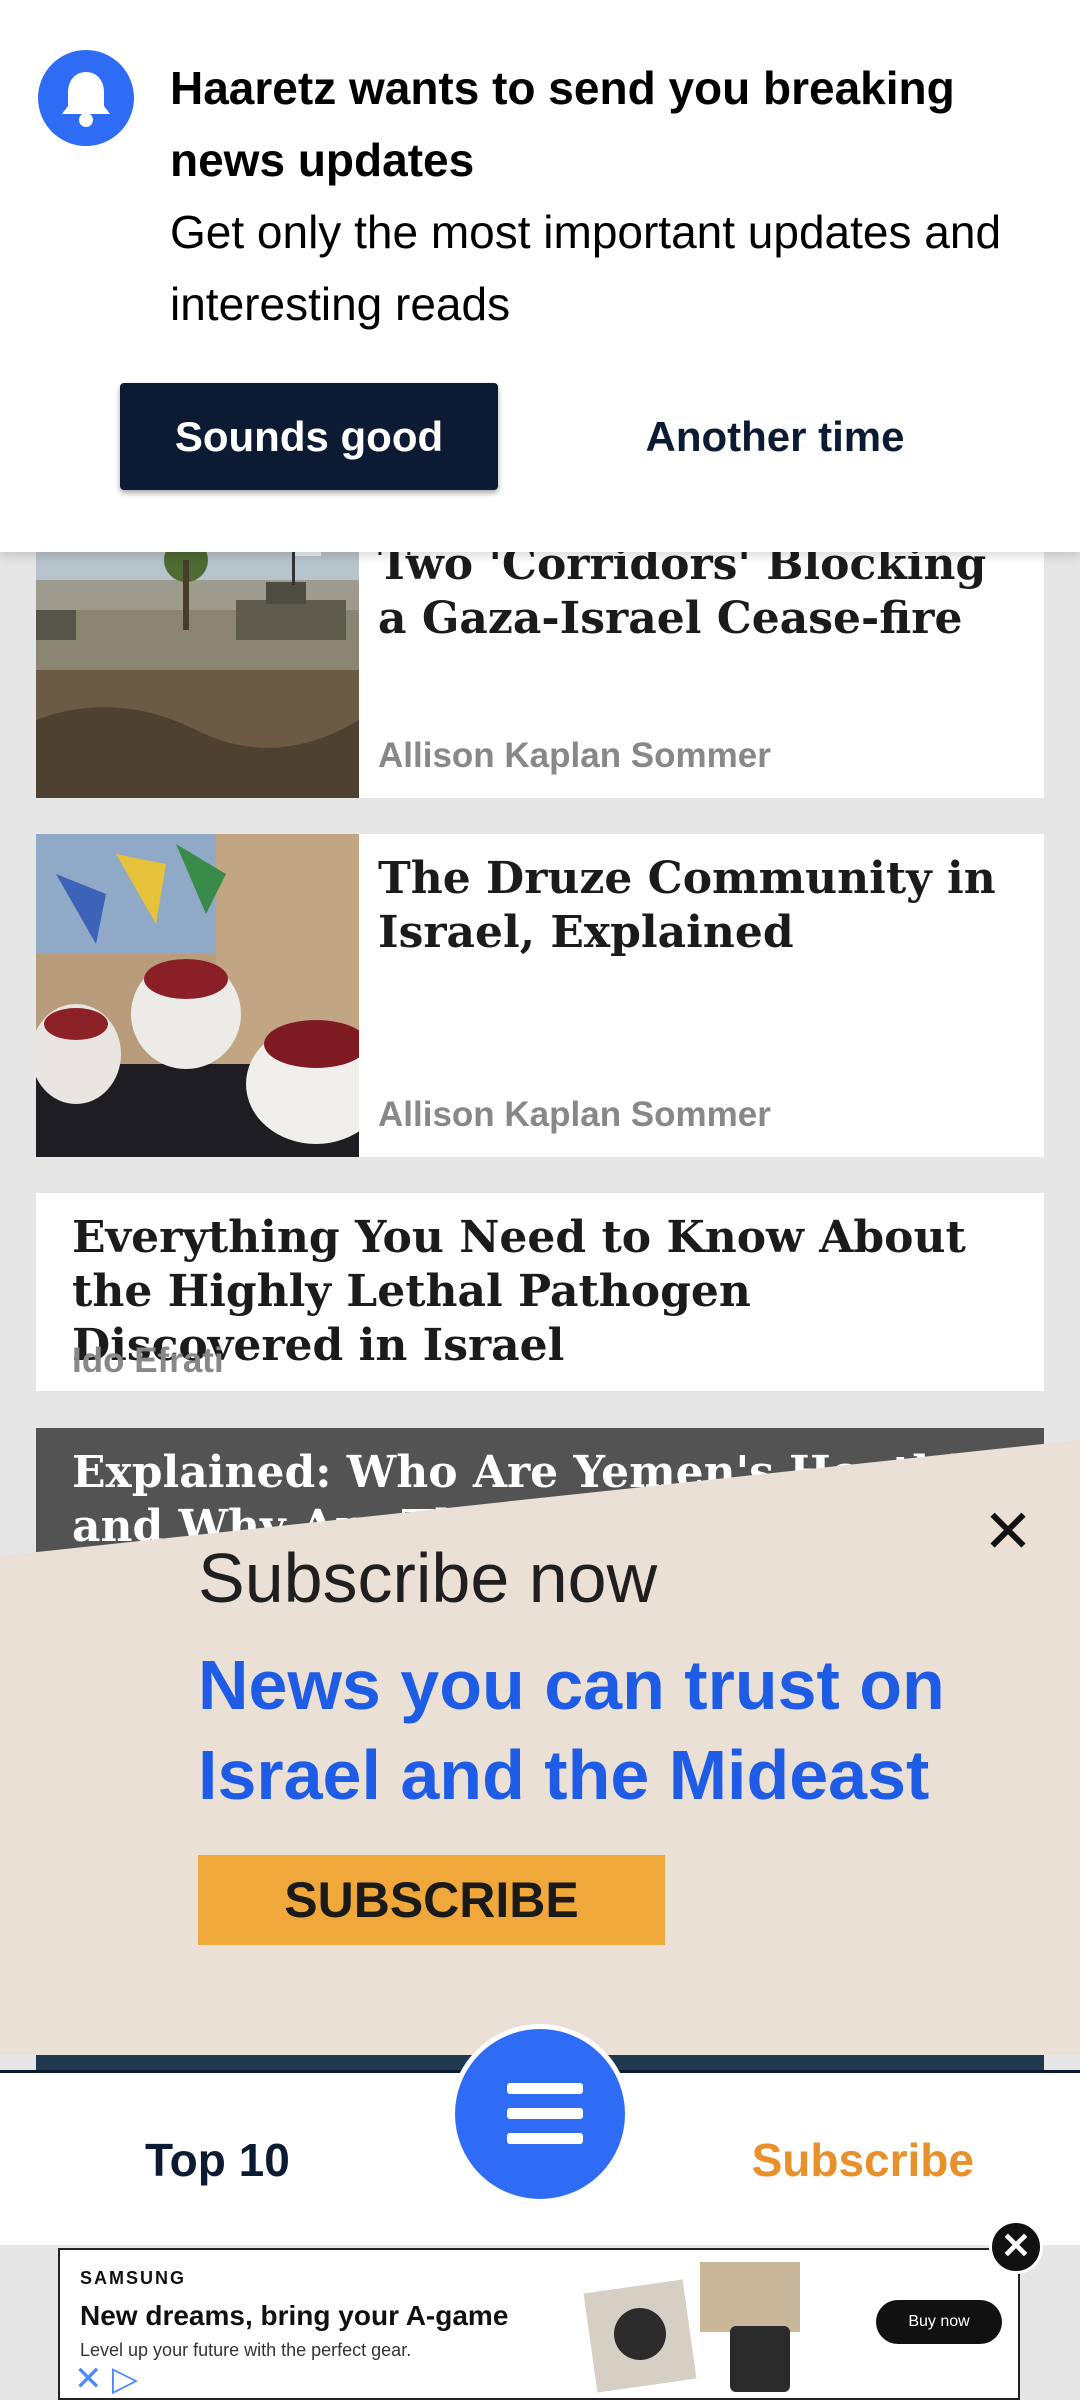 This screenshot has width=1080, height=2400. Describe the element at coordinates (217, 2160) in the screenshot. I see `top10-link: Top 10` at that location.